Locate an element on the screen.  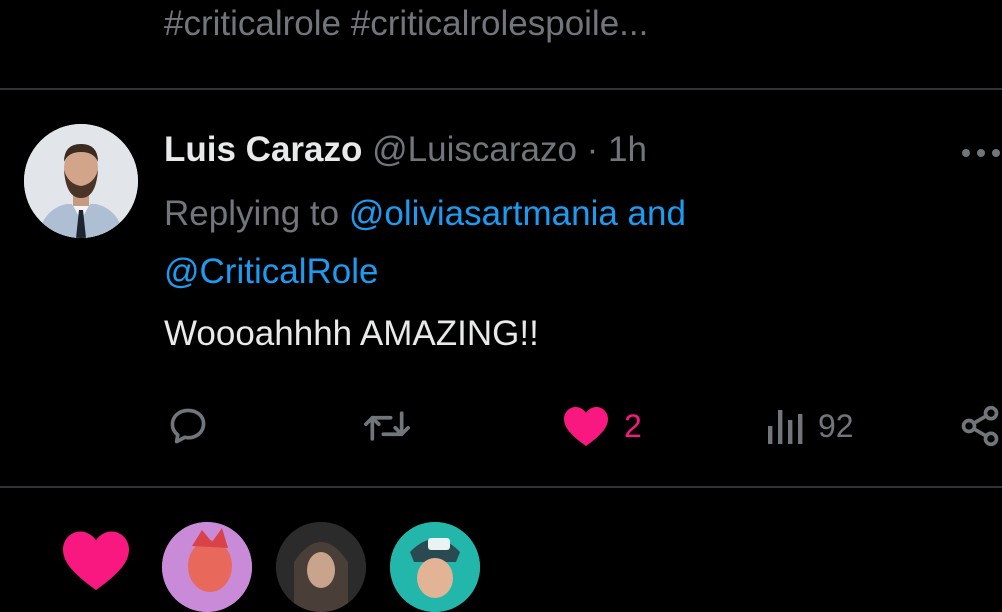
like-count: 2 is located at coordinates (633, 425).